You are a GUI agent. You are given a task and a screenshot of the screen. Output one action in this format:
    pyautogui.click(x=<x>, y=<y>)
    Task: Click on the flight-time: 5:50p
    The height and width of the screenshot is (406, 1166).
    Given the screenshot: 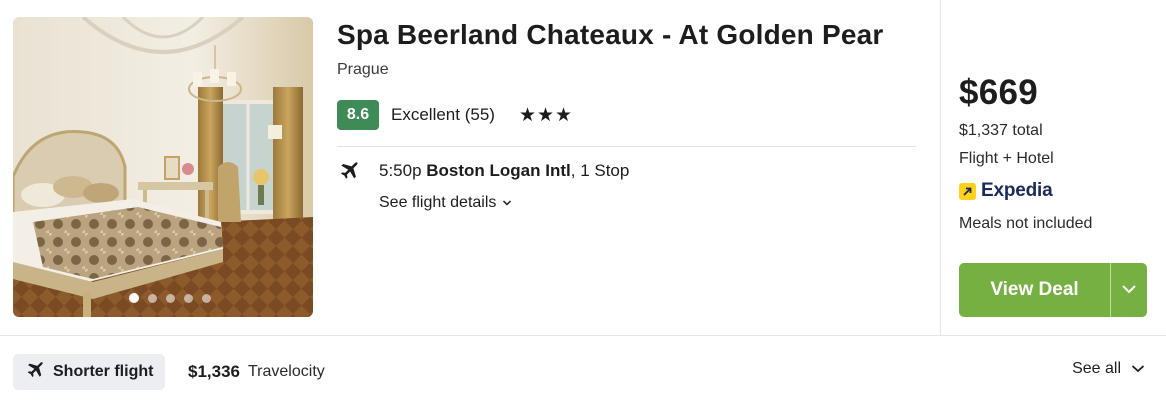 What is the action you would take?
    pyautogui.click(x=403, y=170)
    